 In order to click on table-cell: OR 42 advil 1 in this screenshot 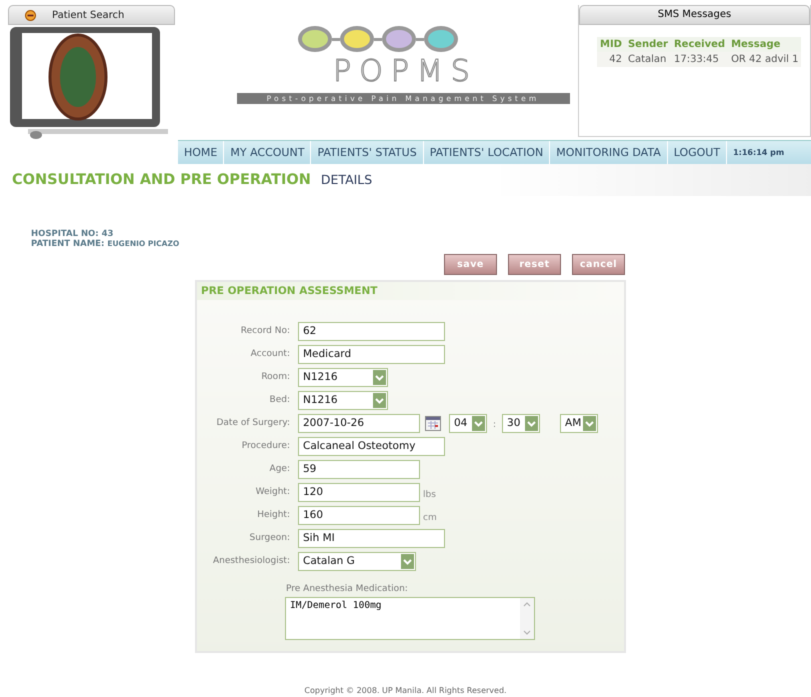, I will do `click(765, 59)`.